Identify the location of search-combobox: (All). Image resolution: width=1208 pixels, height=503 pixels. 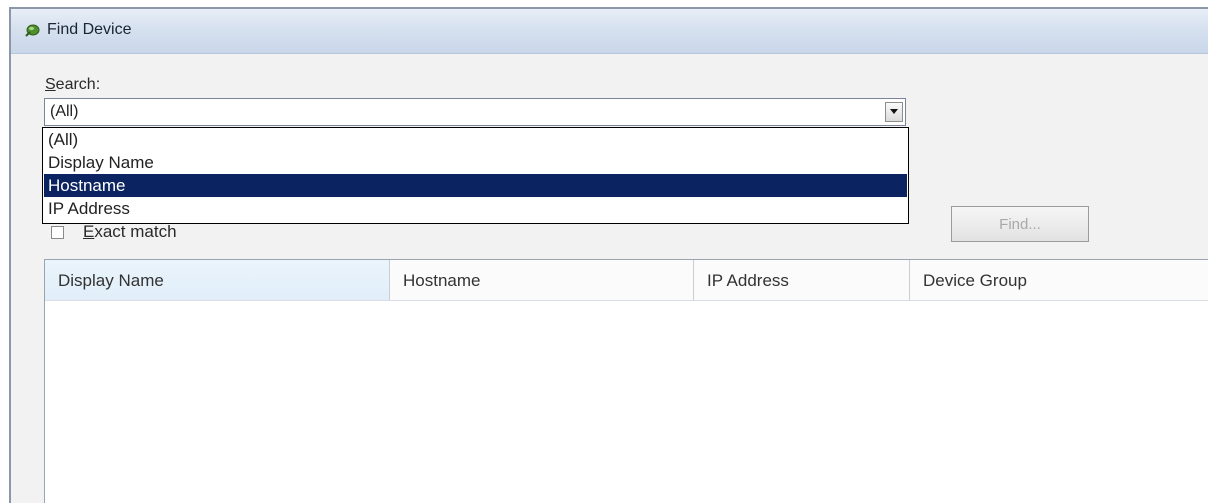
(475, 112).